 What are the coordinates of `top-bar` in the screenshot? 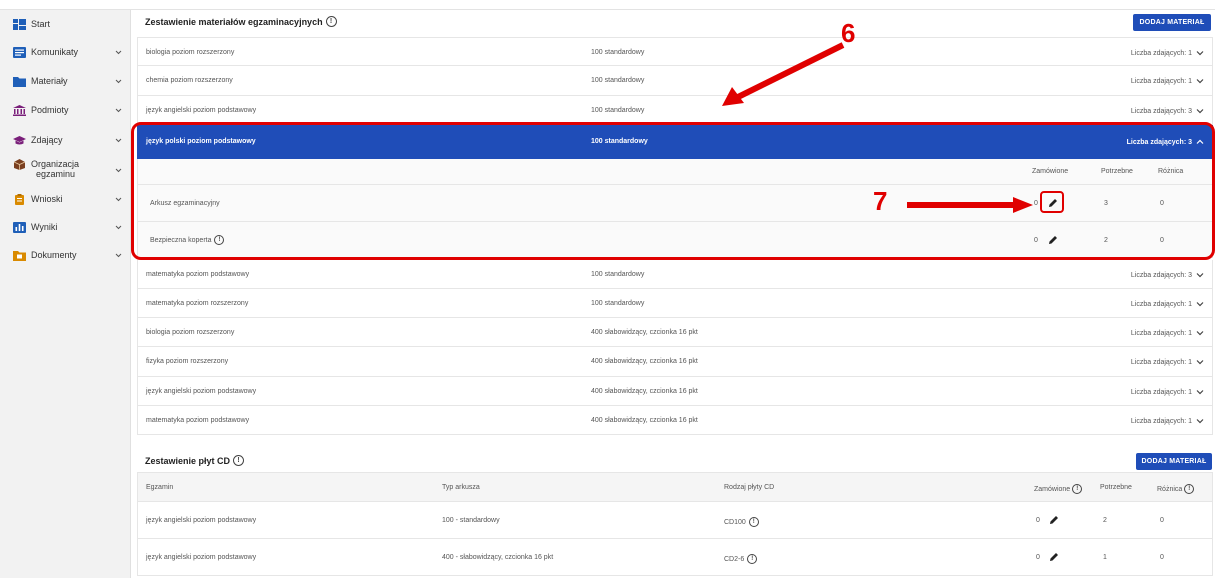 It's located at (607, 5).